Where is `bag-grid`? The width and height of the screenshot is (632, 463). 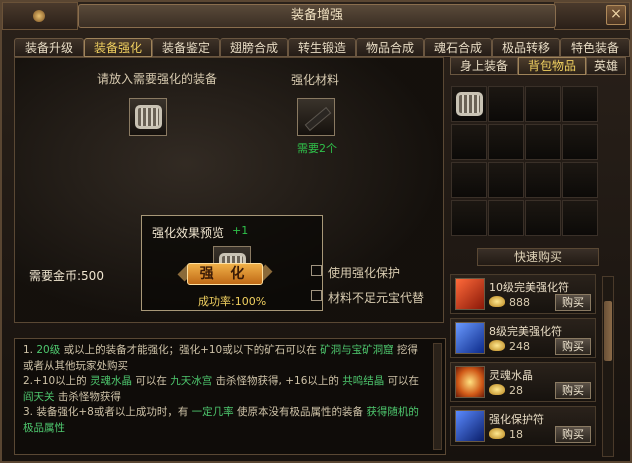 bag-grid is located at coordinates (527, 160).